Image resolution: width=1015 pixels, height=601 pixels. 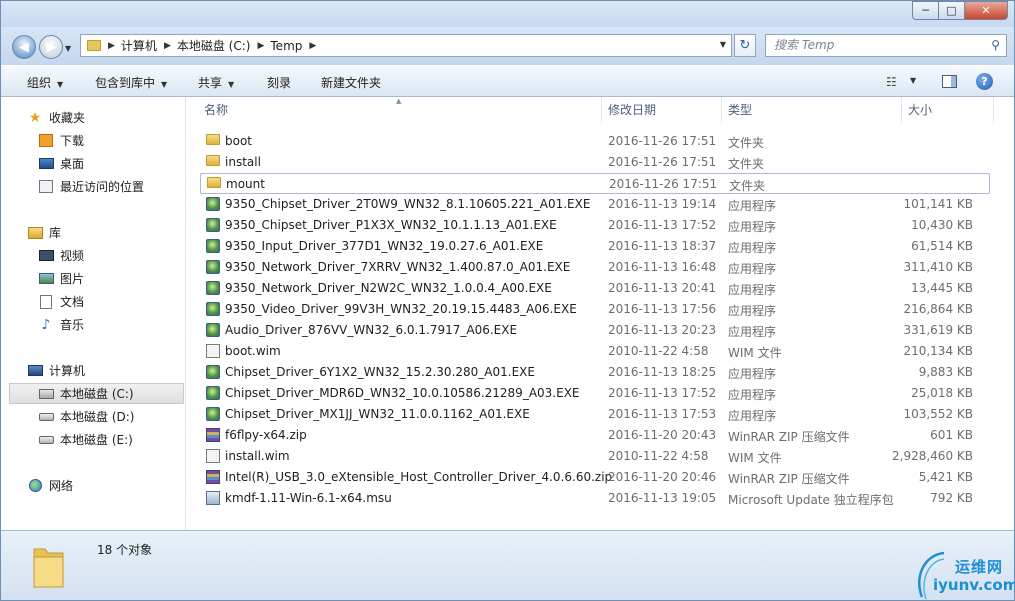 I want to click on computer-icon, so click(x=35, y=371).